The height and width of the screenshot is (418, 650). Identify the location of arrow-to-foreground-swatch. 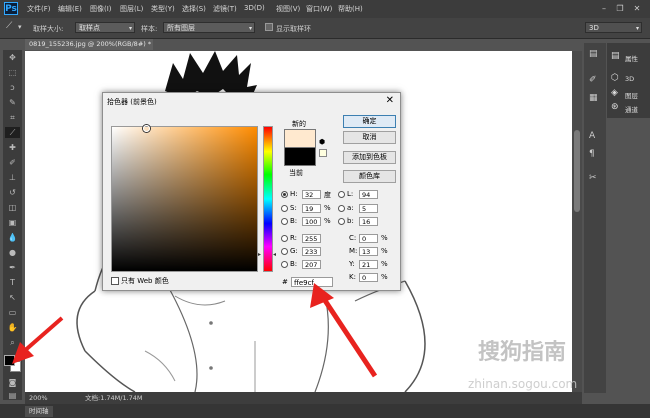
(38, 340).